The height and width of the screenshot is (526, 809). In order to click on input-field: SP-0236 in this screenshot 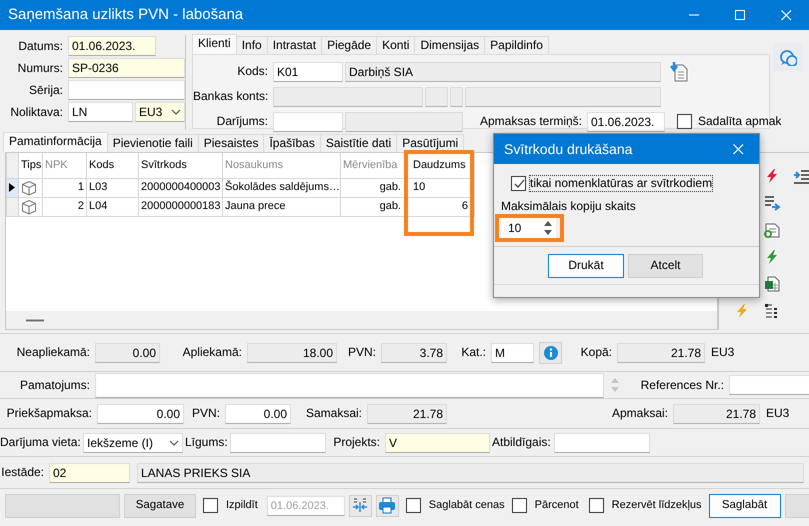, I will do `click(126, 68)`.